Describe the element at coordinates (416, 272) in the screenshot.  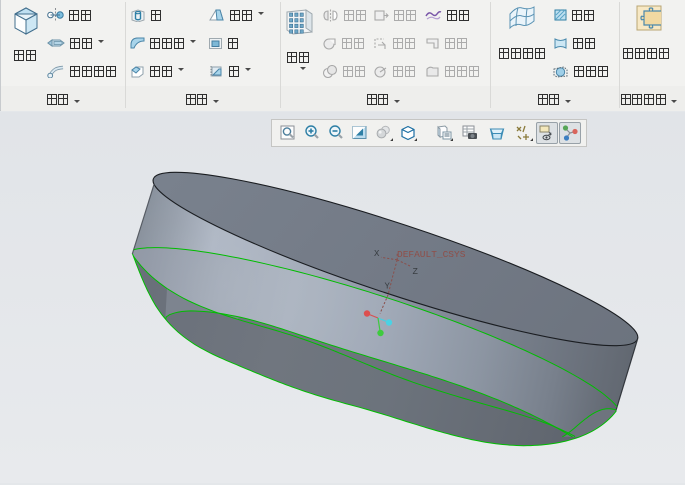
I see `svg-text: Z` at that location.